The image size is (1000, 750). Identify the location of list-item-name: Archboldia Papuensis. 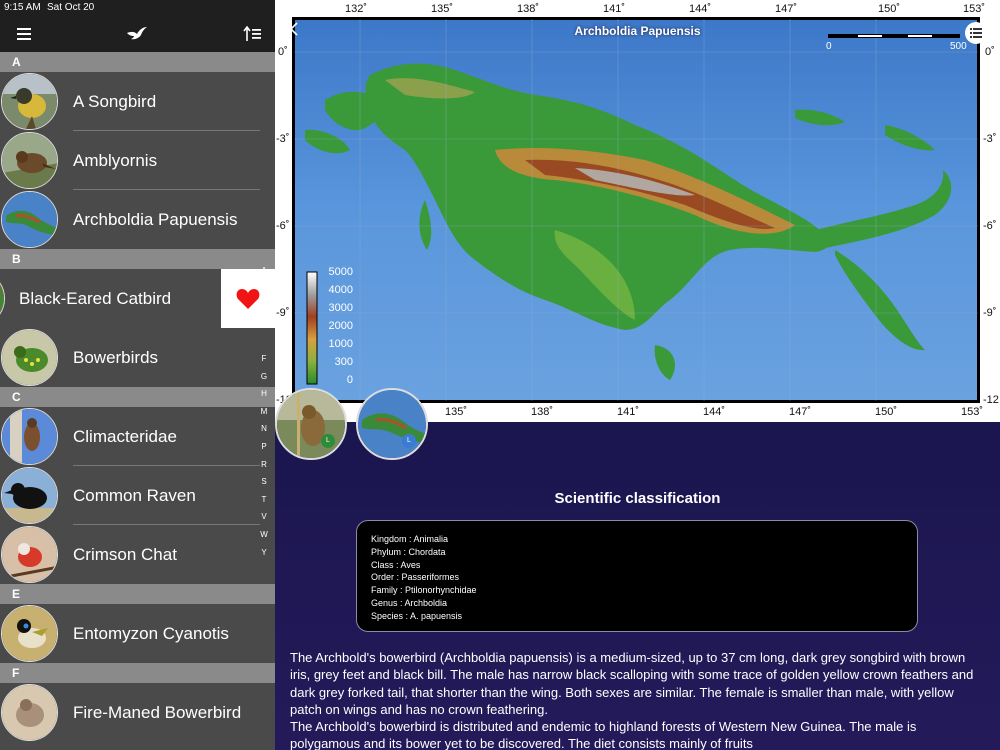
(155, 219).